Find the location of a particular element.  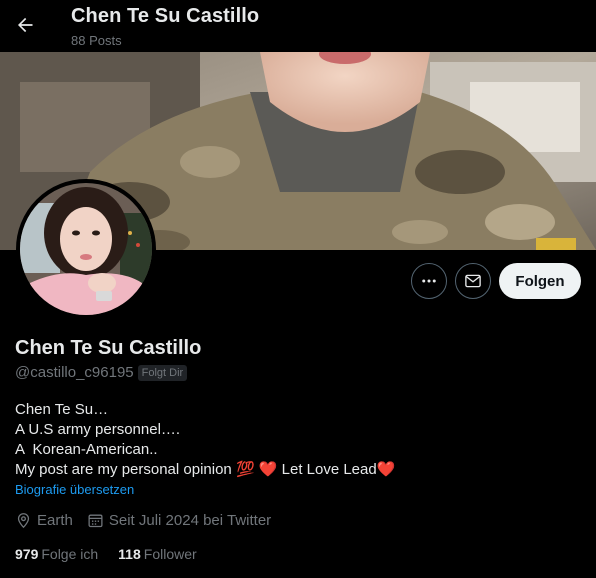

header-title: Chen Te Su Castillo is located at coordinates (165, 16).